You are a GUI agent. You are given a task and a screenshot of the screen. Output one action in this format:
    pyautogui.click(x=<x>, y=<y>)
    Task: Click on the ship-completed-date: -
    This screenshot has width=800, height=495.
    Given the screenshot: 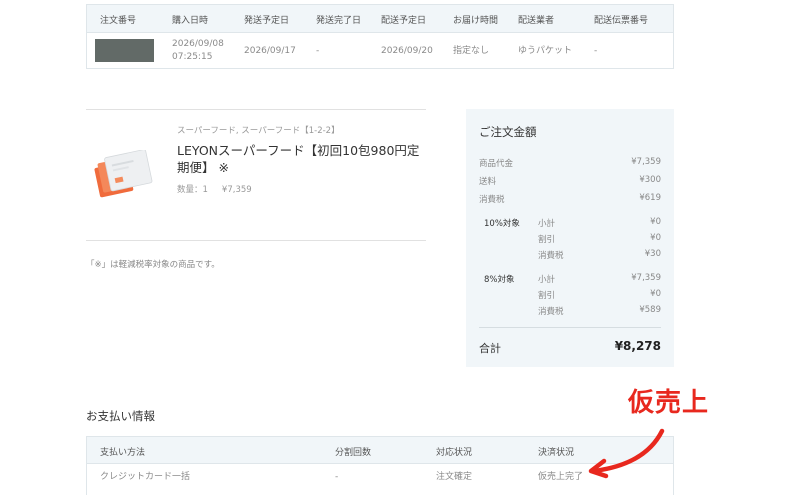 What is the action you would take?
    pyautogui.click(x=318, y=51)
    